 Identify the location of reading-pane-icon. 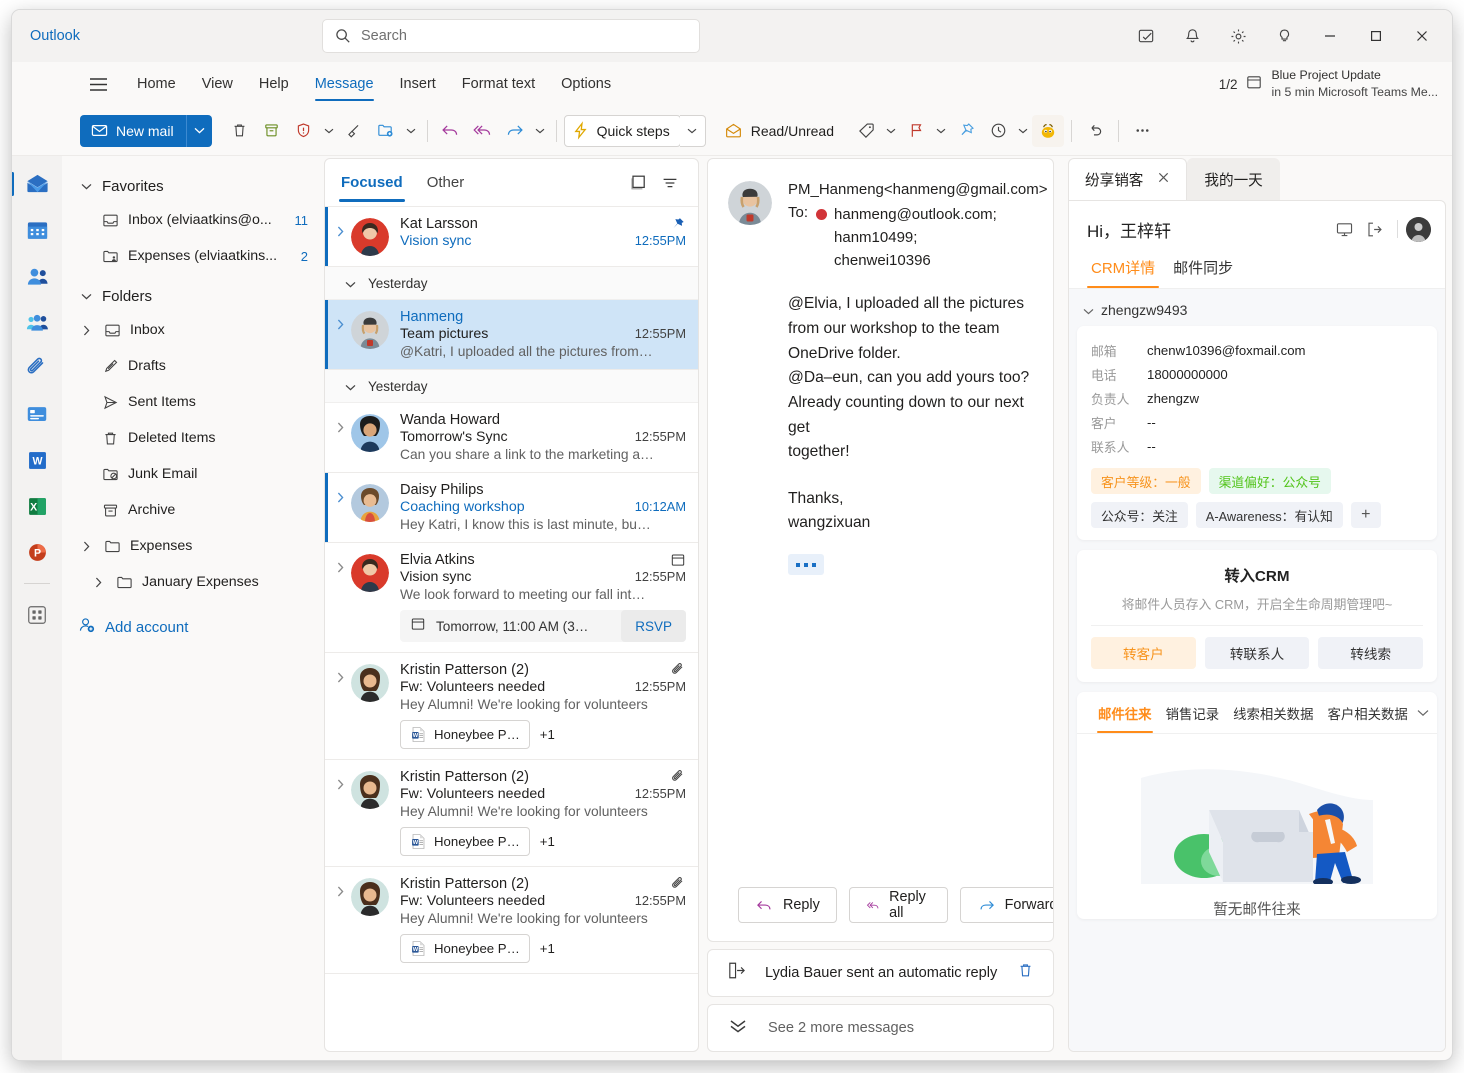
(638, 183).